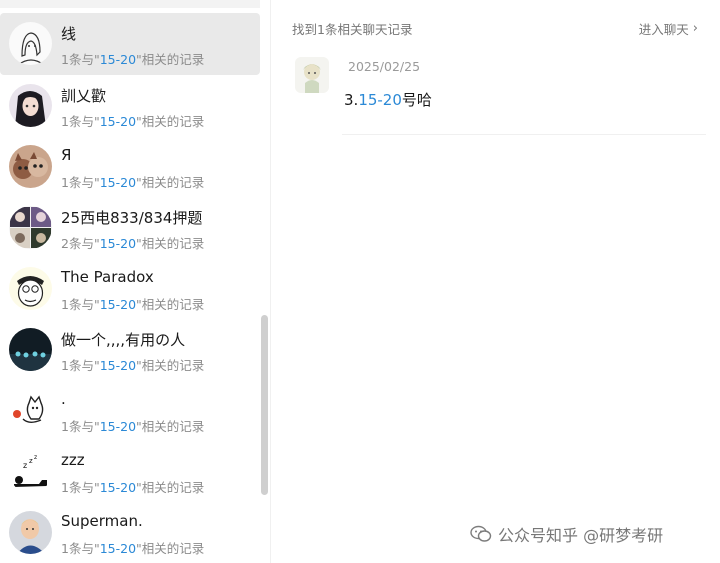  What do you see at coordinates (107, 277) in the screenshot?
I see `result-name: The Paradox` at bounding box center [107, 277].